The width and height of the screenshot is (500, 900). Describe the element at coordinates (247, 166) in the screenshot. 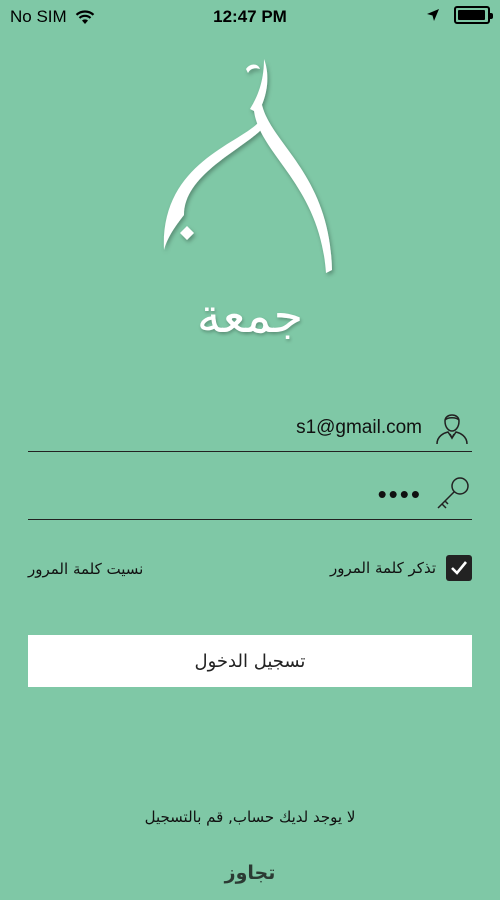

I see `crescent-dome-logo-icon` at that location.